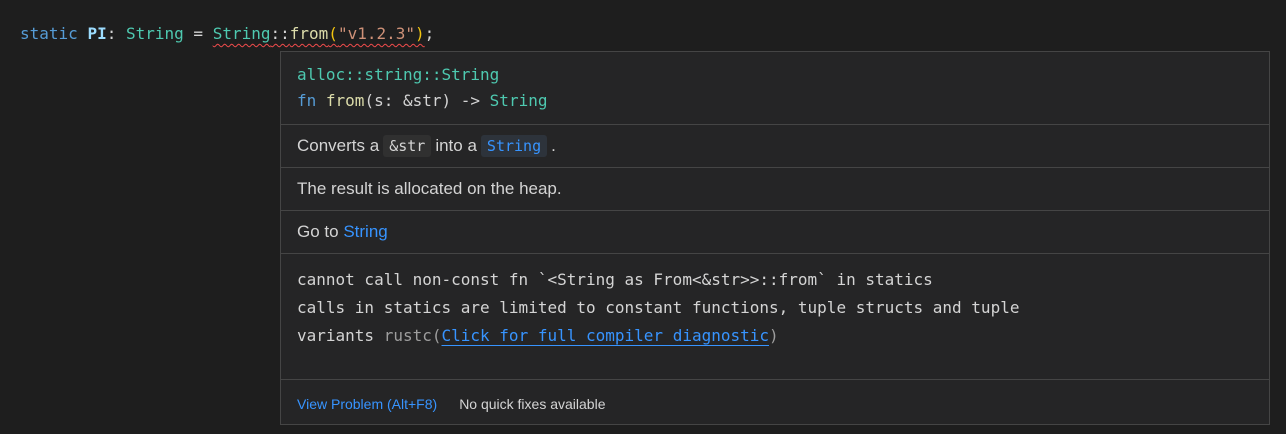 The image size is (1286, 434). I want to click on goto-string-link: String, so click(365, 232).